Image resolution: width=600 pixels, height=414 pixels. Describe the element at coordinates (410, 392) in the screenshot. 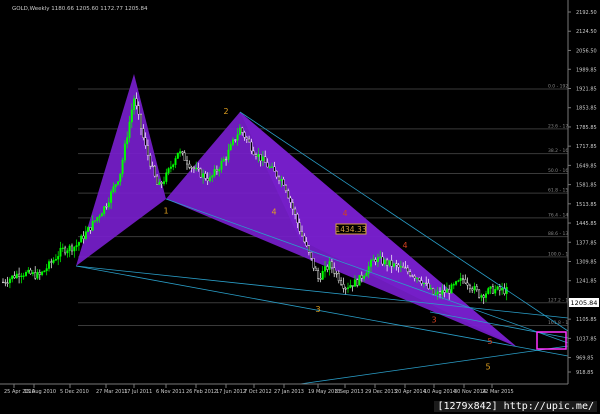

I see `time-tick-label: 20 Apr 2014` at that location.